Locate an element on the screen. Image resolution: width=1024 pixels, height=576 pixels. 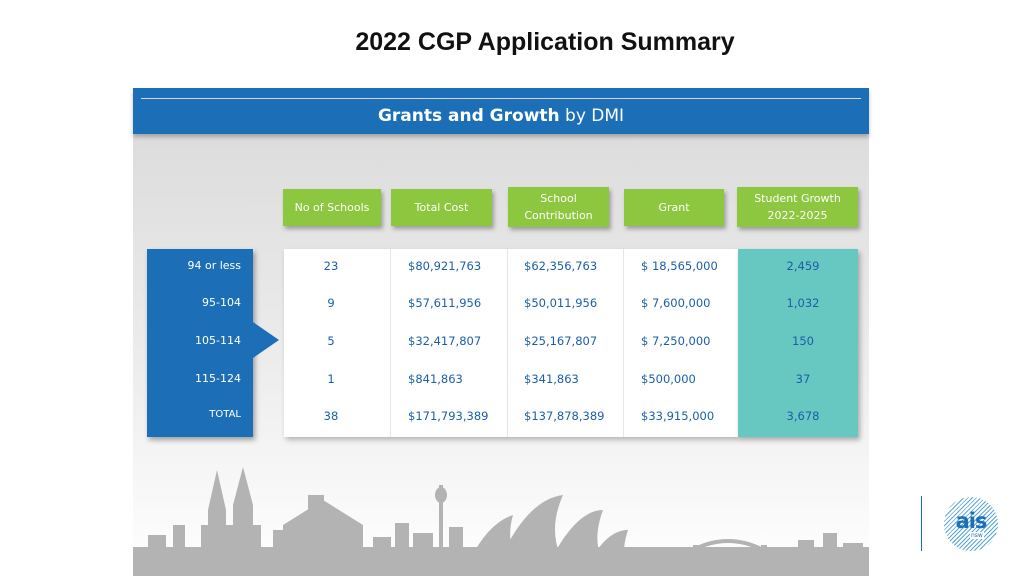
header-grant: Grant is located at coordinates (674, 207).